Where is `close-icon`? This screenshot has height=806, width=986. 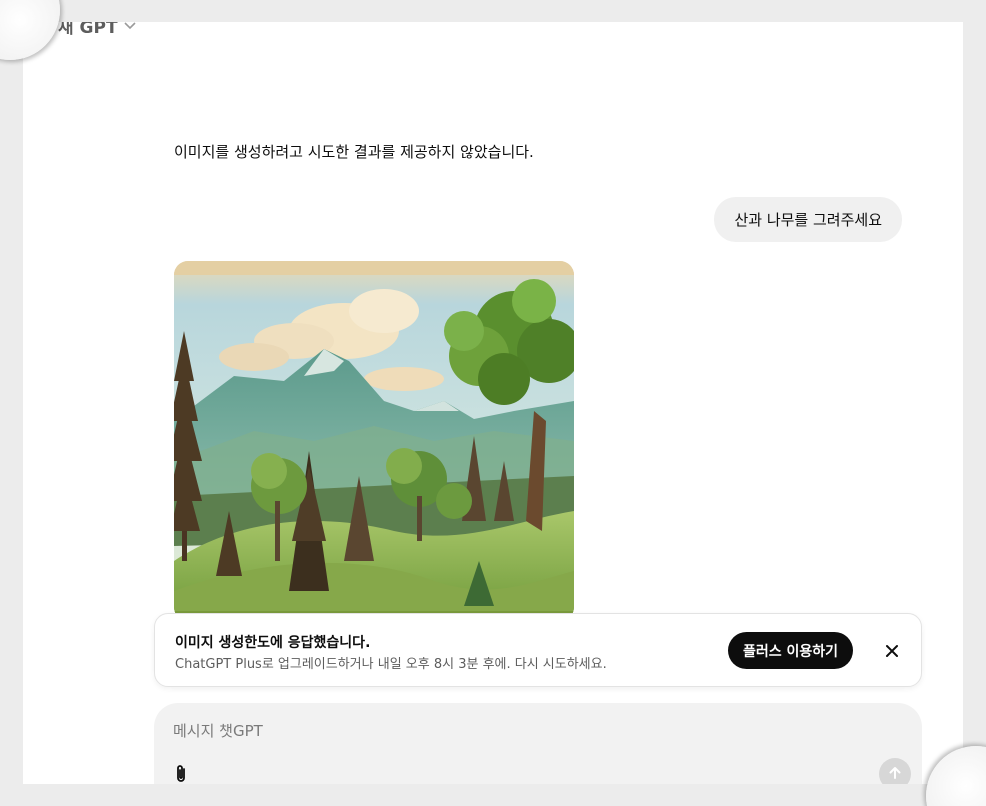
close-icon is located at coordinates (892, 651).